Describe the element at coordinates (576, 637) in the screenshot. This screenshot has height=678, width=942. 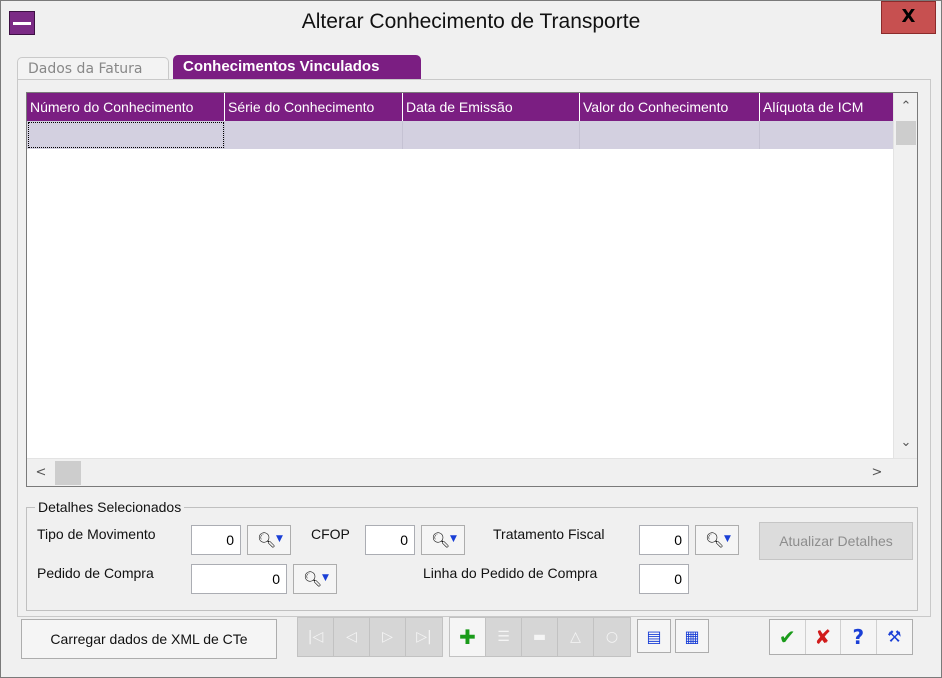
I see `up-icon: △` at that location.